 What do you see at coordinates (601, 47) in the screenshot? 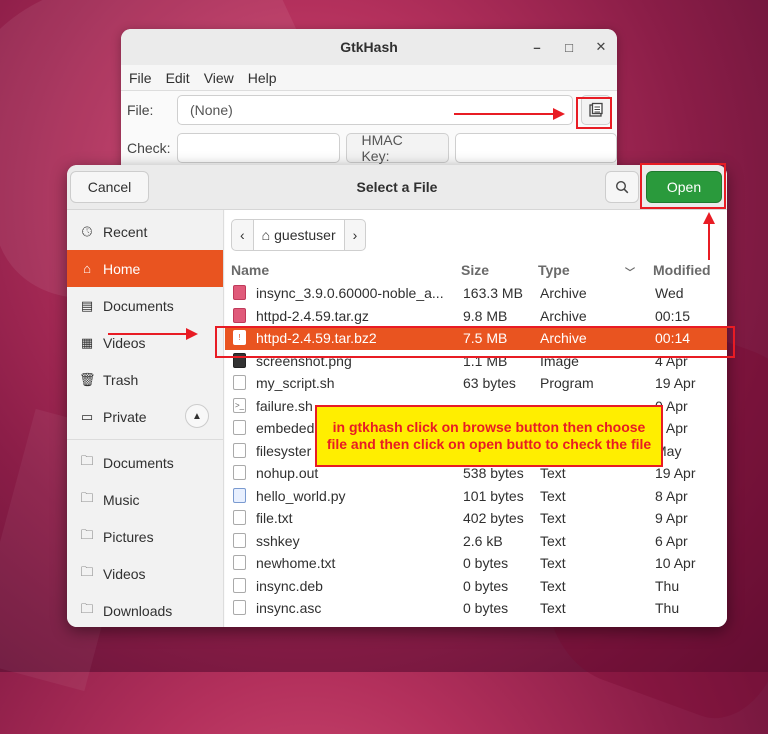
I see `close-icon: ✕` at bounding box center [601, 47].